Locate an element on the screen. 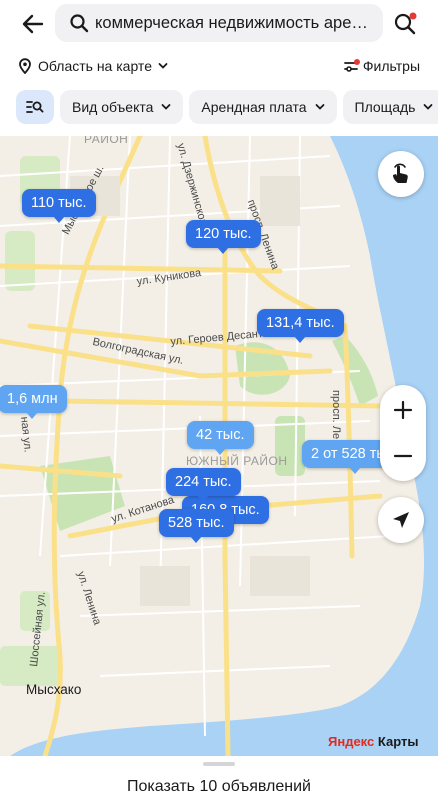 The image size is (438, 800). chip-label: Арендная плата is located at coordinates (254, 107).